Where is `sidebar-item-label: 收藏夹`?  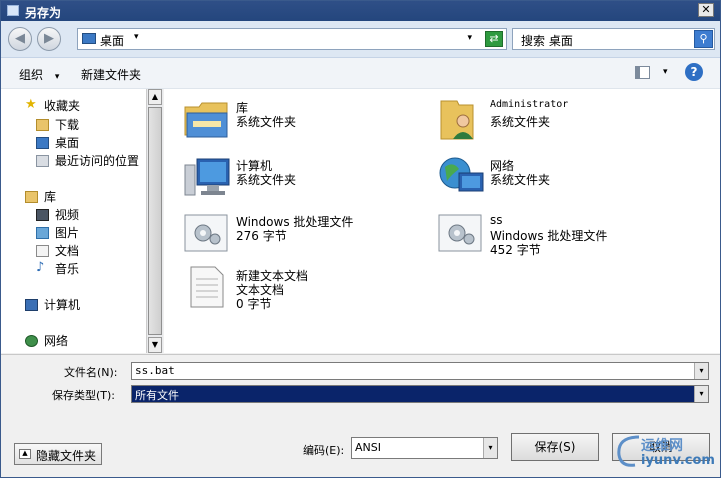 sidebar-item-label: 收藏夹 is located at coordinates (62, 106).